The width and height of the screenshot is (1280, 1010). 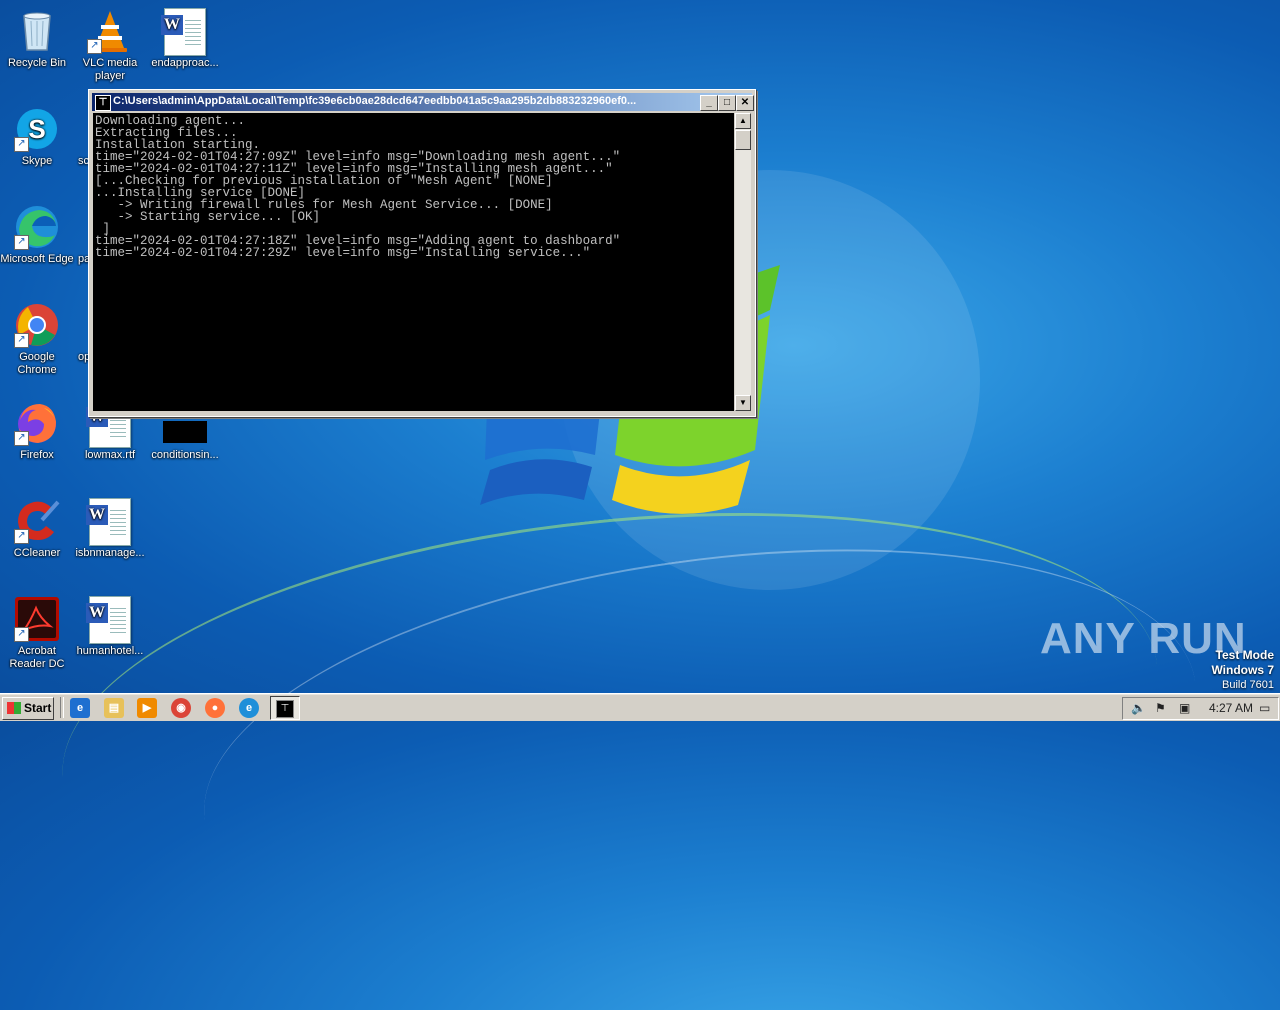 I want to click on desktop-icon-label: CCleaner, so click(x=37, y=553).